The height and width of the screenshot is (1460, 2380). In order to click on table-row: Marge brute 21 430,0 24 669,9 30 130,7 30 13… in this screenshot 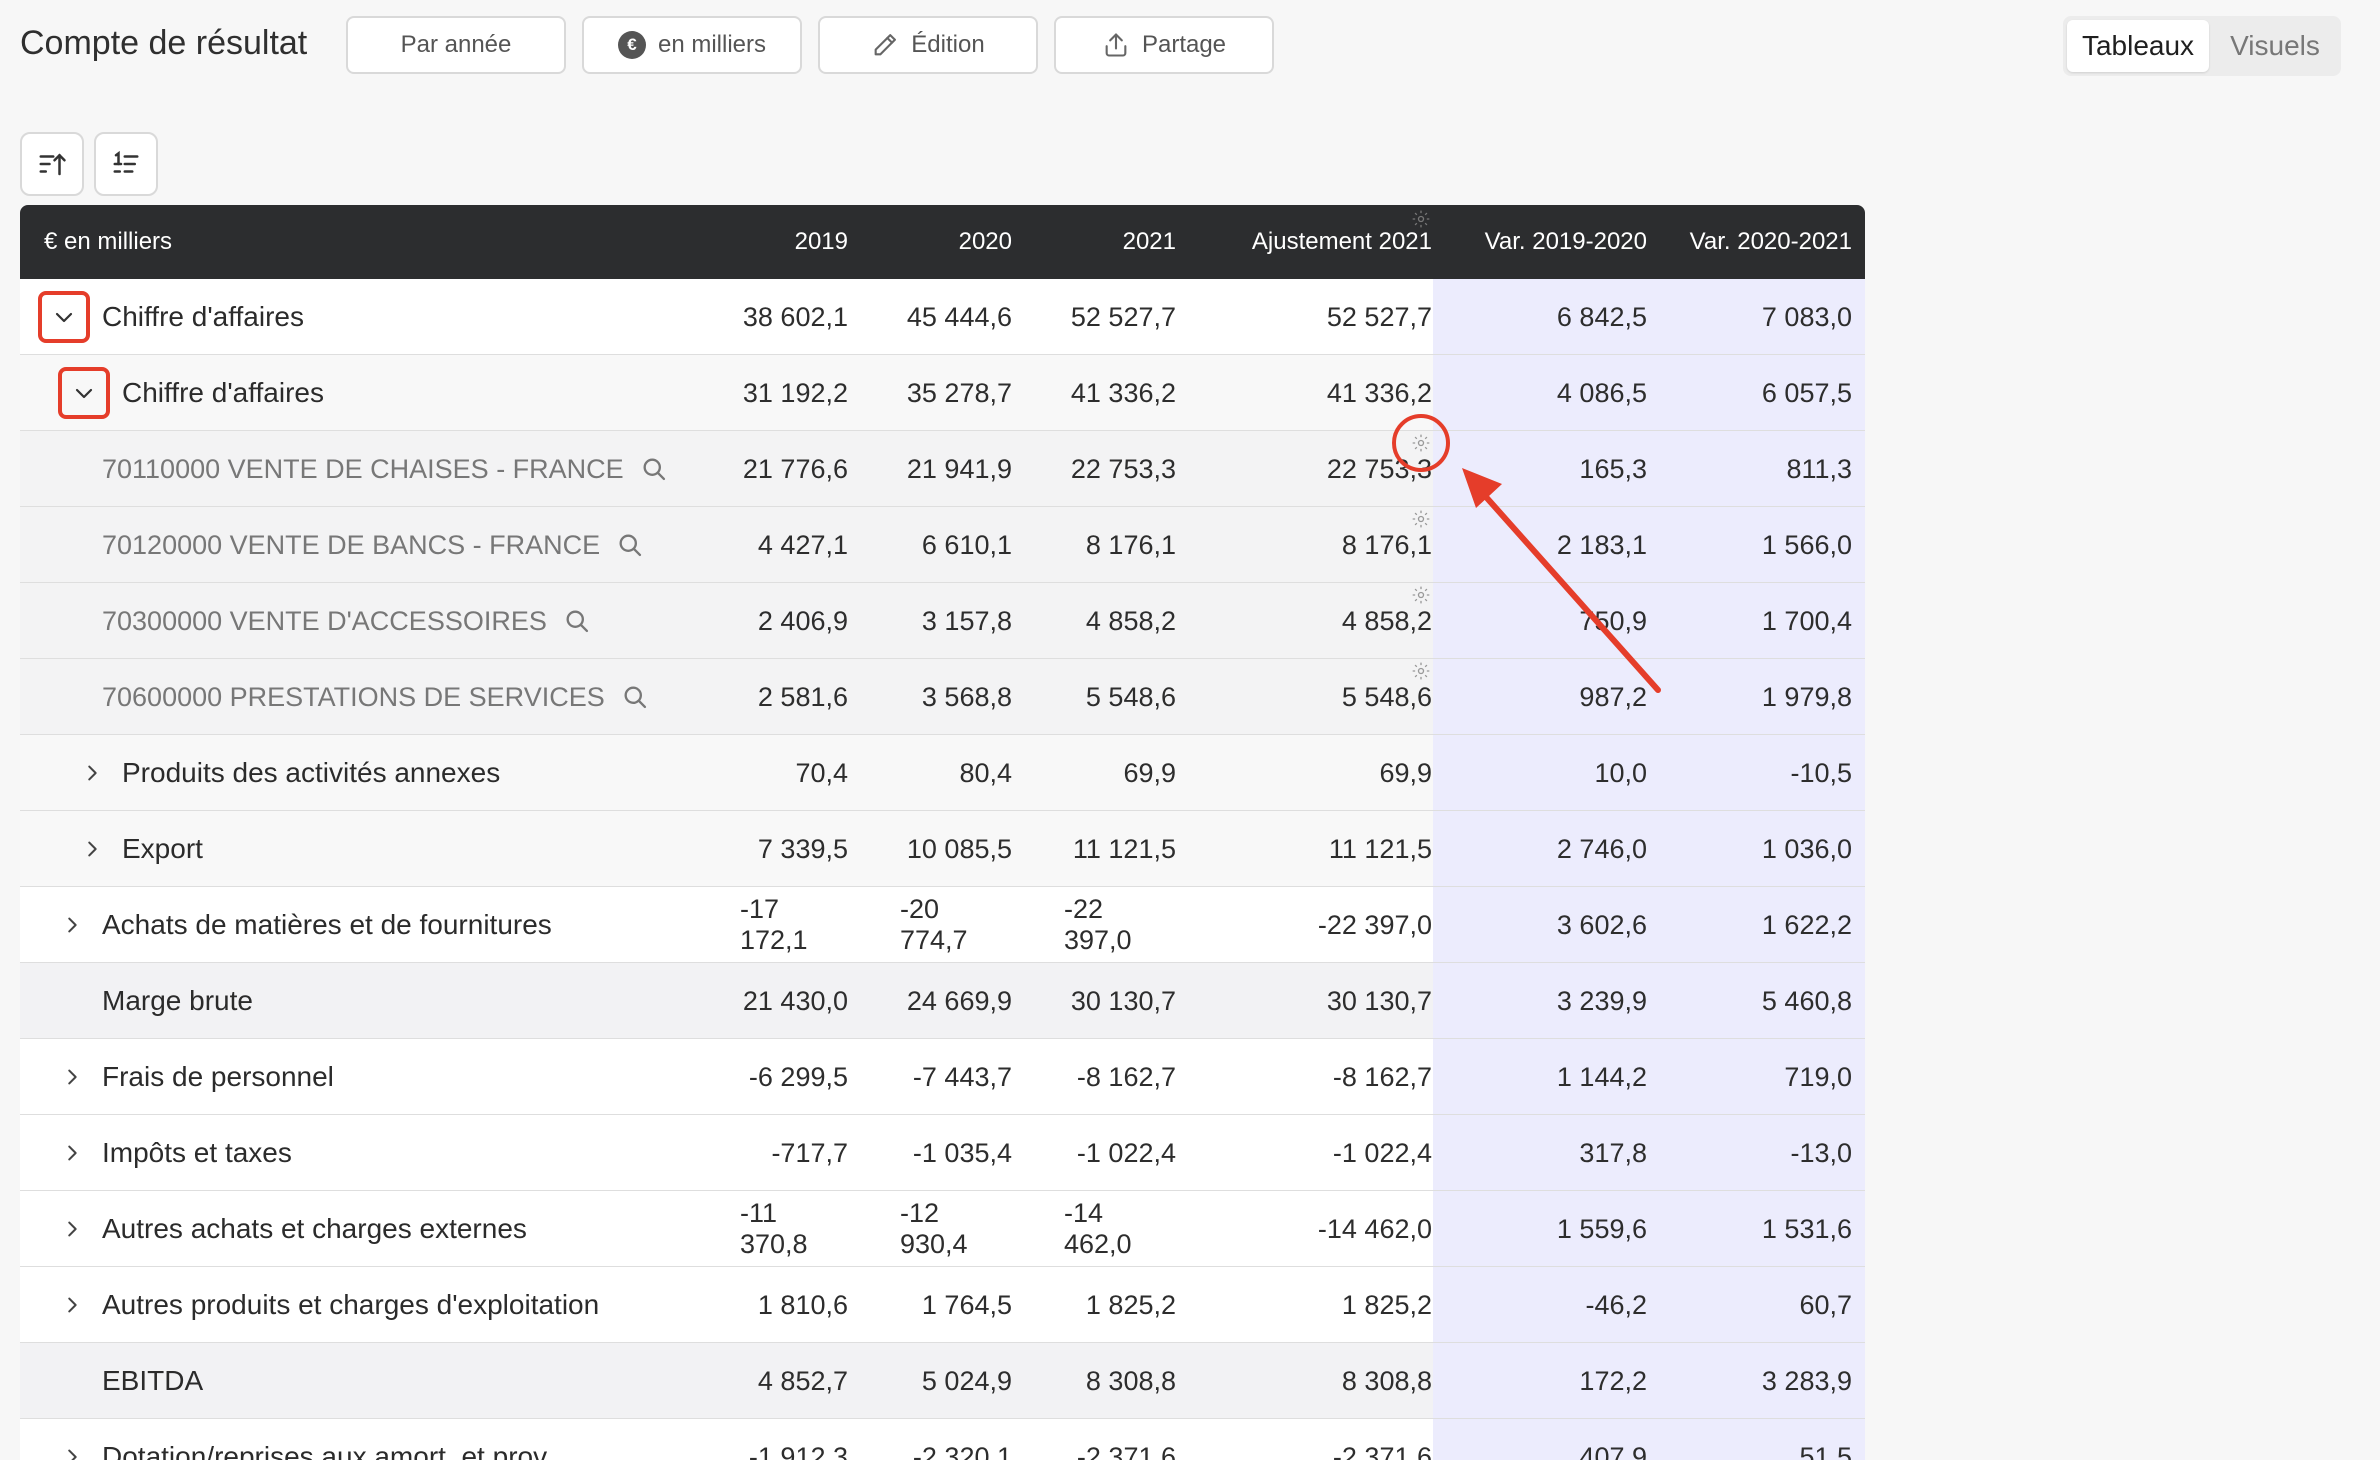, I will do `click(942, 1001)`.